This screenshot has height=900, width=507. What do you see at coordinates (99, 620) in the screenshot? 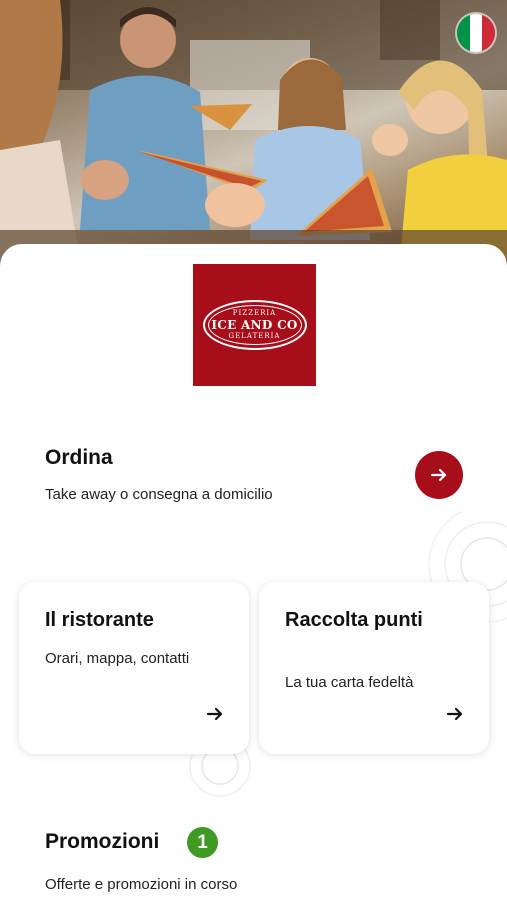
I see `card-restaurant-title: Il ristorante` at bounding box center [99, 620].